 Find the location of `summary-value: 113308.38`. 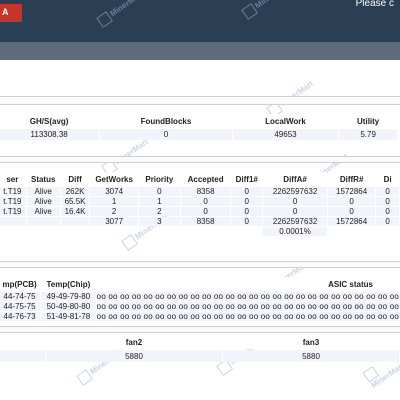

summary-value: 113308.38 is located at coordinates (50, 134).